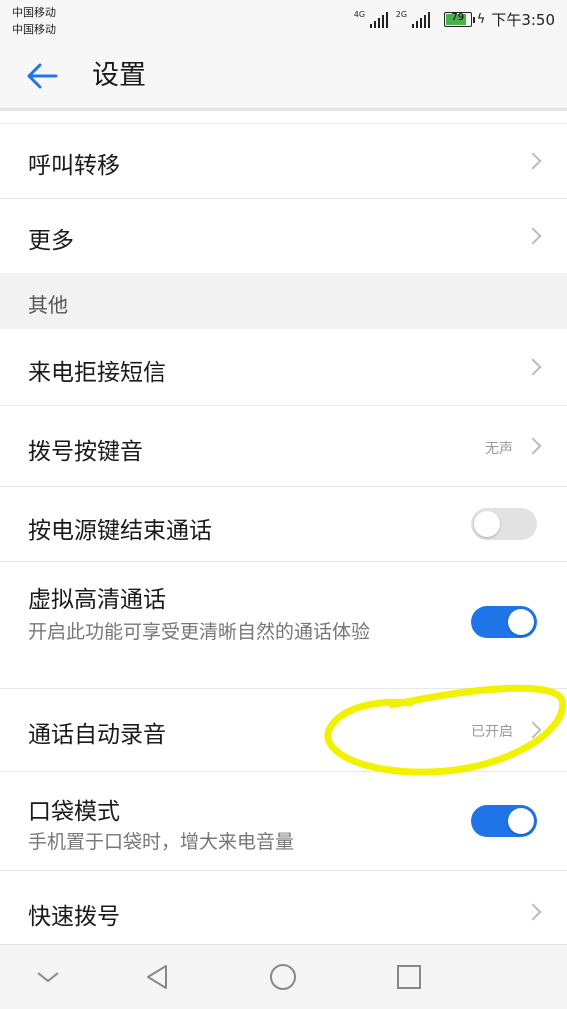 Image resolution: width=567 pixels, height=1009 pixels. What do you see at coordinates (97, 600) in the screenshot?
I see `row-label: 虚拟高清通话` at bounding box center [97, 600].